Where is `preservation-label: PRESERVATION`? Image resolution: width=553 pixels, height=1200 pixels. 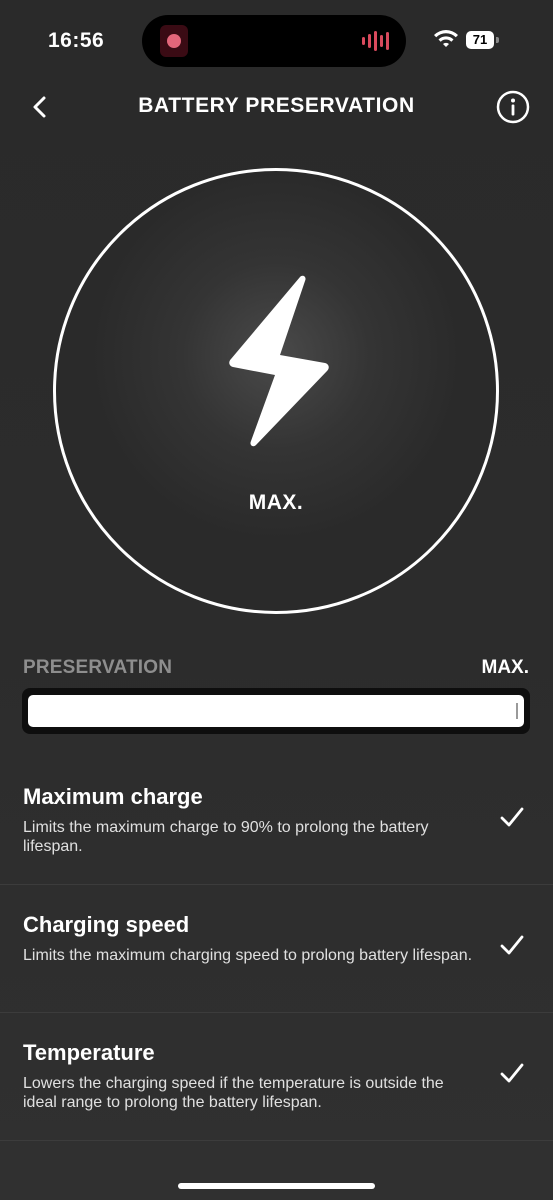
preservation-label: PRESERVATION is located at coordinates (98, 667).